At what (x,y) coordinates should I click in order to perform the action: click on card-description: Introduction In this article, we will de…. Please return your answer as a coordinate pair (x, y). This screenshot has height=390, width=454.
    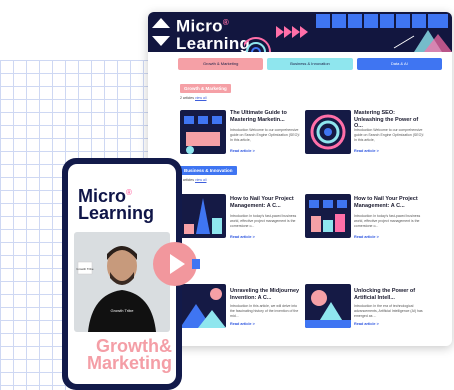
    Looking at the image, I should click on (264, 311).